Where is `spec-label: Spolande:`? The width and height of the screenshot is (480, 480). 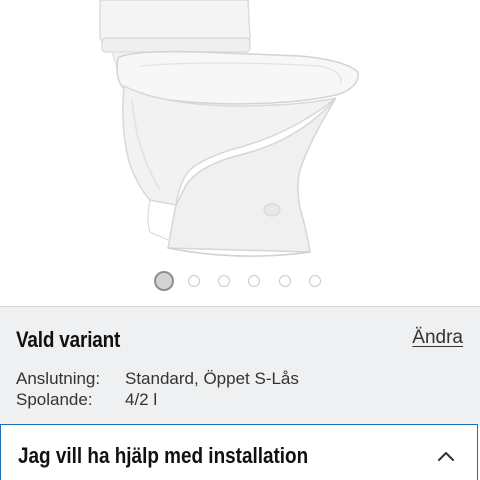 spec-label: Spolande: is located at coordinates (54, 399).